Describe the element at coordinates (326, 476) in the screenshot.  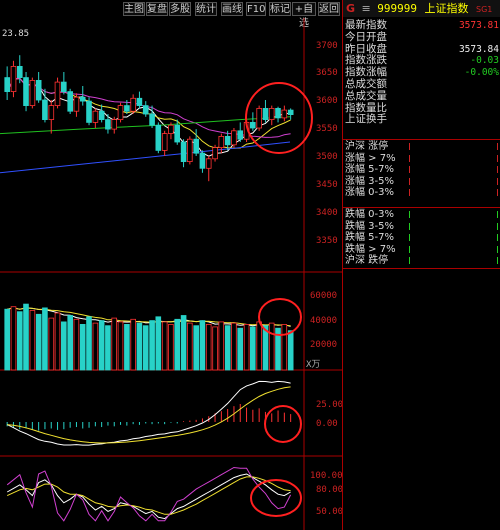
I see `kdj-tick: 100.00` at that location.